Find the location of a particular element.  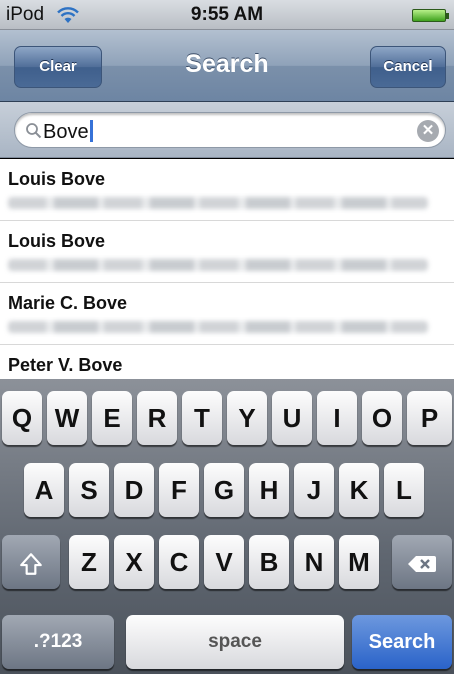

key-k: K is located at coordinates (359, 490).